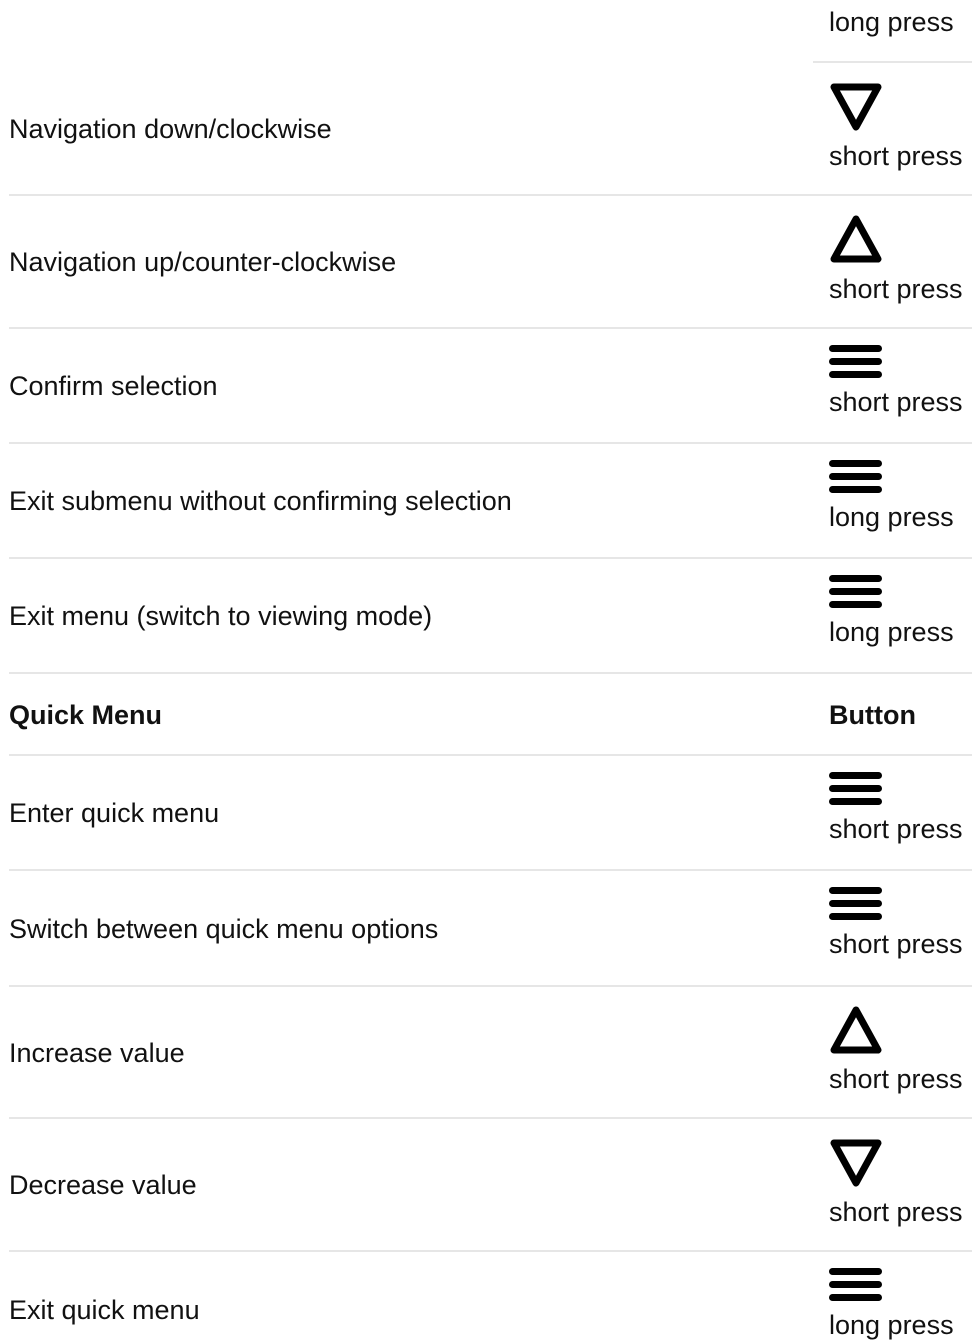 This screenshot has height=1341, width=972. Describe the element at coordinates (486, 1053) in the screenshot. I see `table-row: Increase value short press` at that location.